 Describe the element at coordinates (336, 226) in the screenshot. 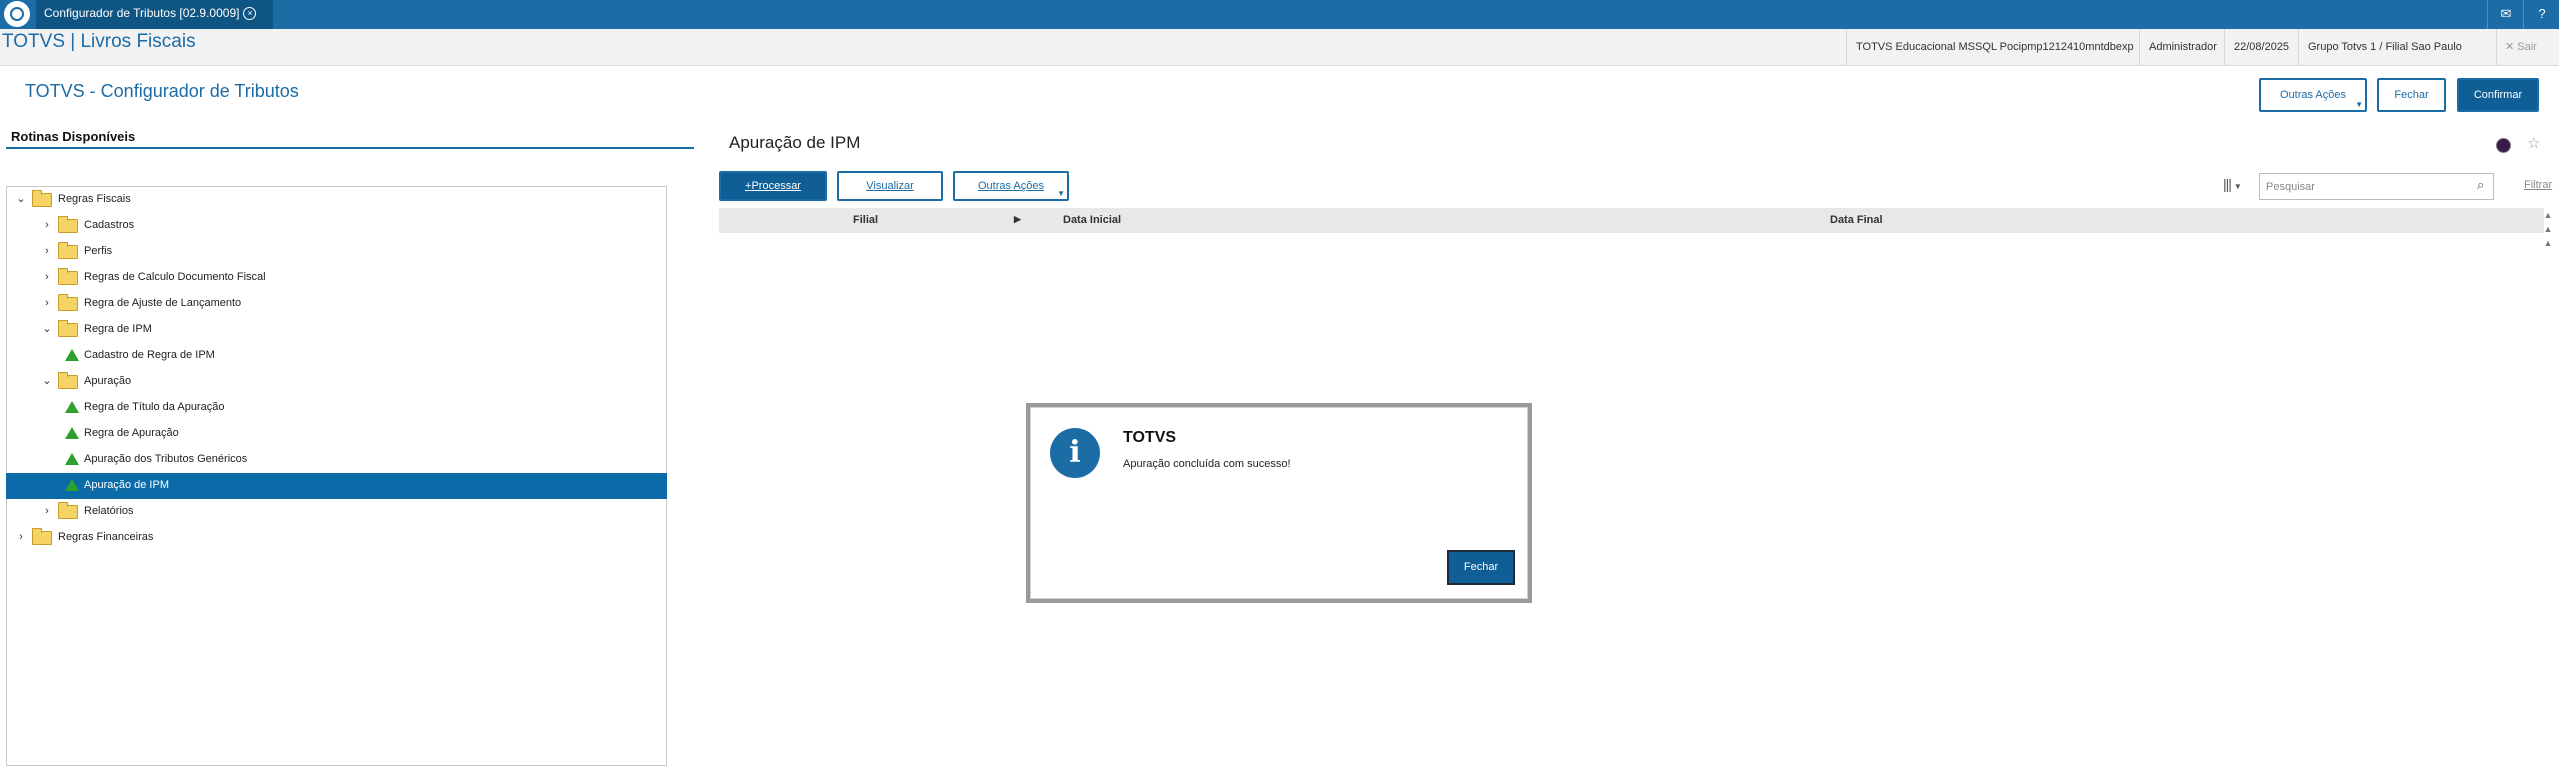

I see `tree-item: › Cadastros` at that location.